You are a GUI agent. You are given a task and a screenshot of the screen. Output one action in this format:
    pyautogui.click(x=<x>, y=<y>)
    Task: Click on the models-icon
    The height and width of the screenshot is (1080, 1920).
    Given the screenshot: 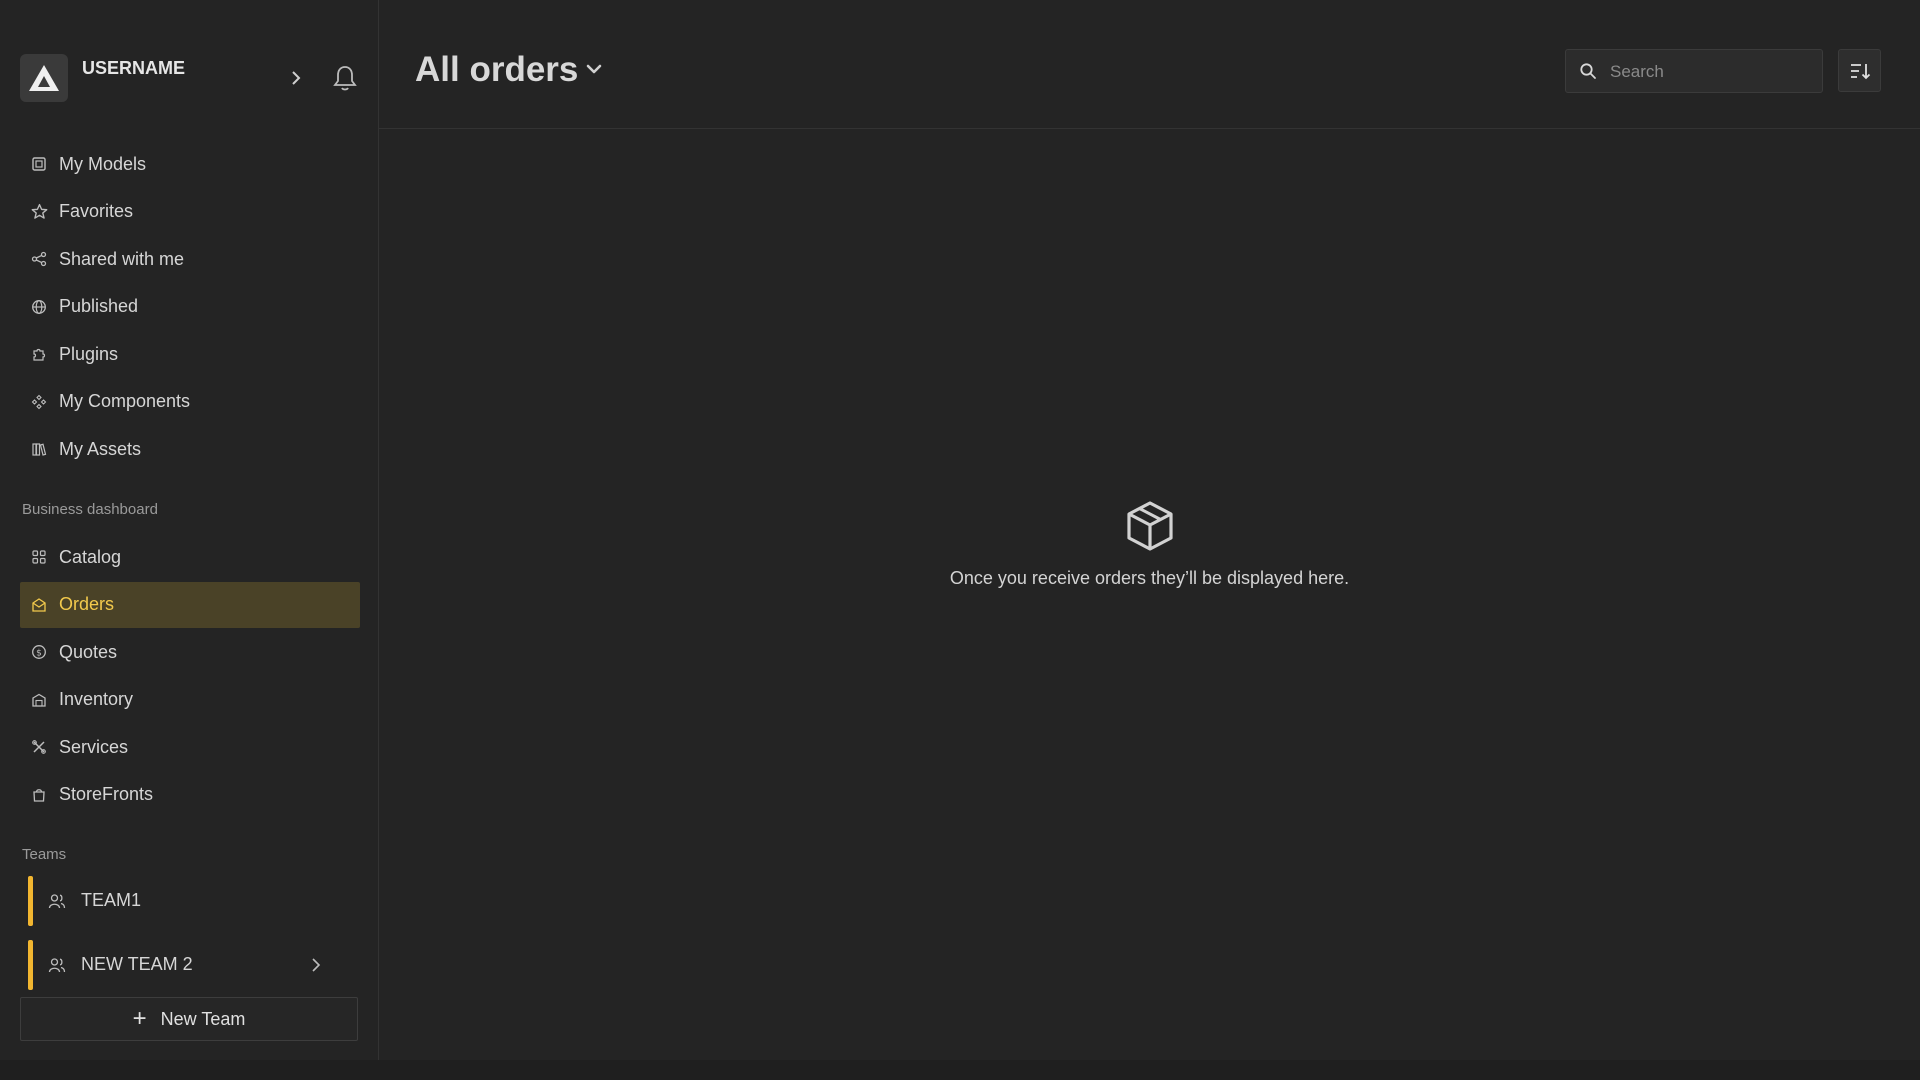 What is the action you would take?
    pyautogui.click(x=39, y=164)
    